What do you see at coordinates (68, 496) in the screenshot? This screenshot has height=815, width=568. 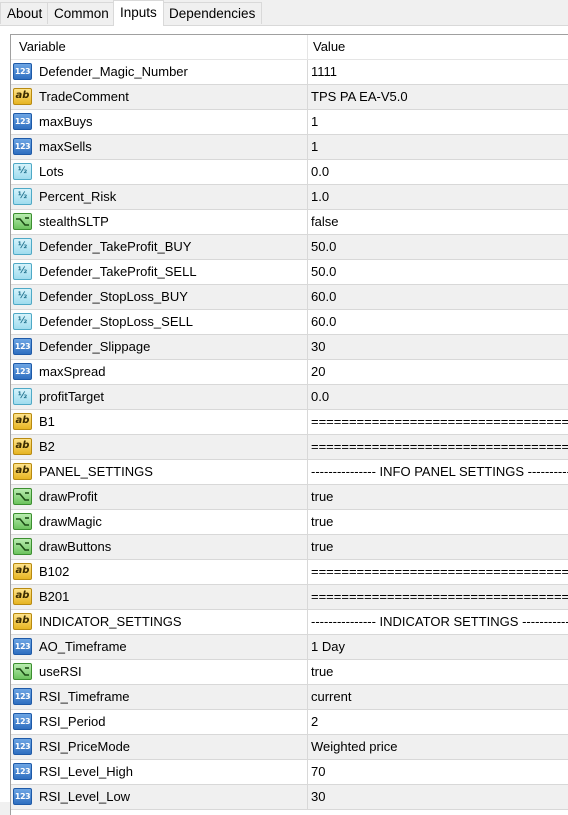 I see `variable-name: drawProfit` at bounding box center [68, 496].